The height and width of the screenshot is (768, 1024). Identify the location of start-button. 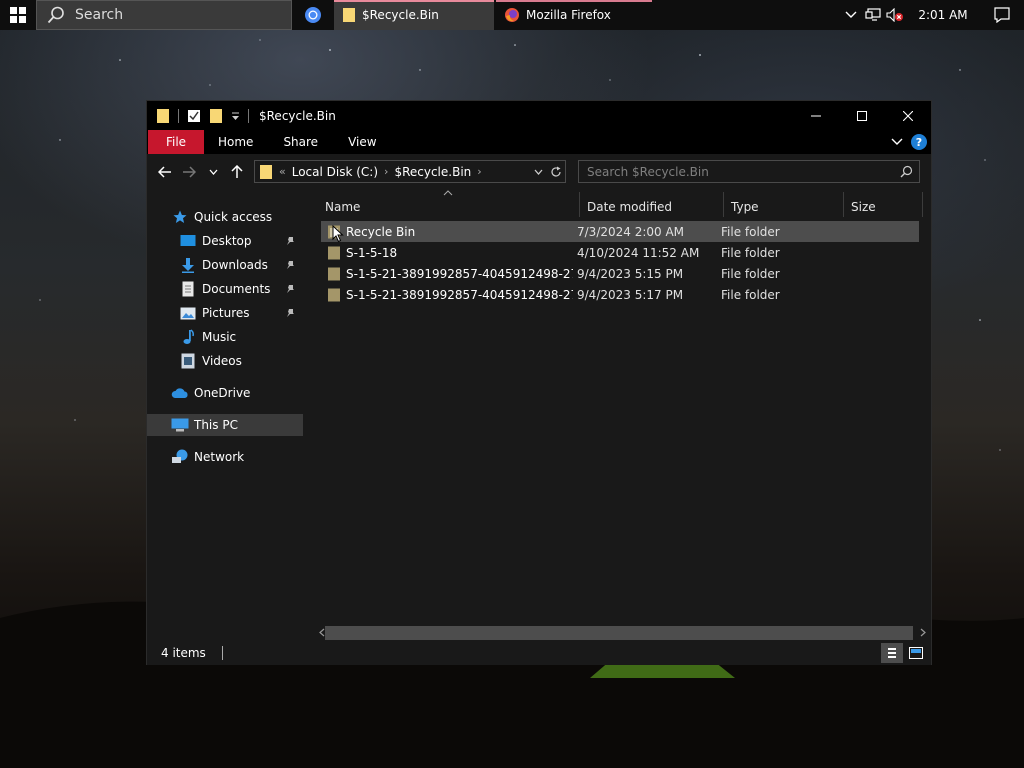
(18, 15).